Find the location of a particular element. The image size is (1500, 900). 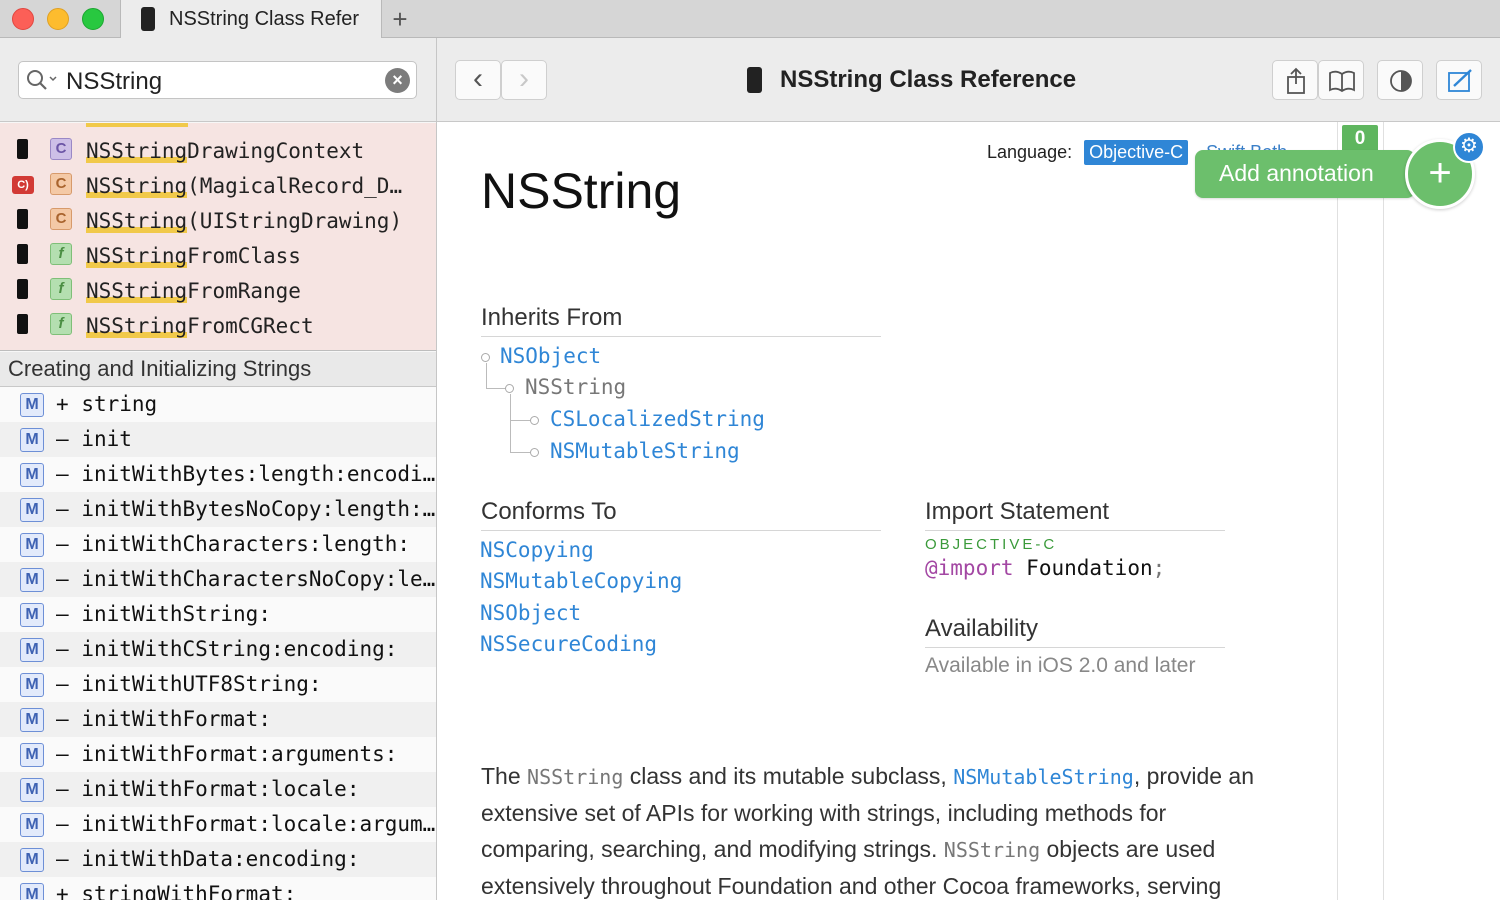

method-row: M – init is located at coordinates (218, 439).